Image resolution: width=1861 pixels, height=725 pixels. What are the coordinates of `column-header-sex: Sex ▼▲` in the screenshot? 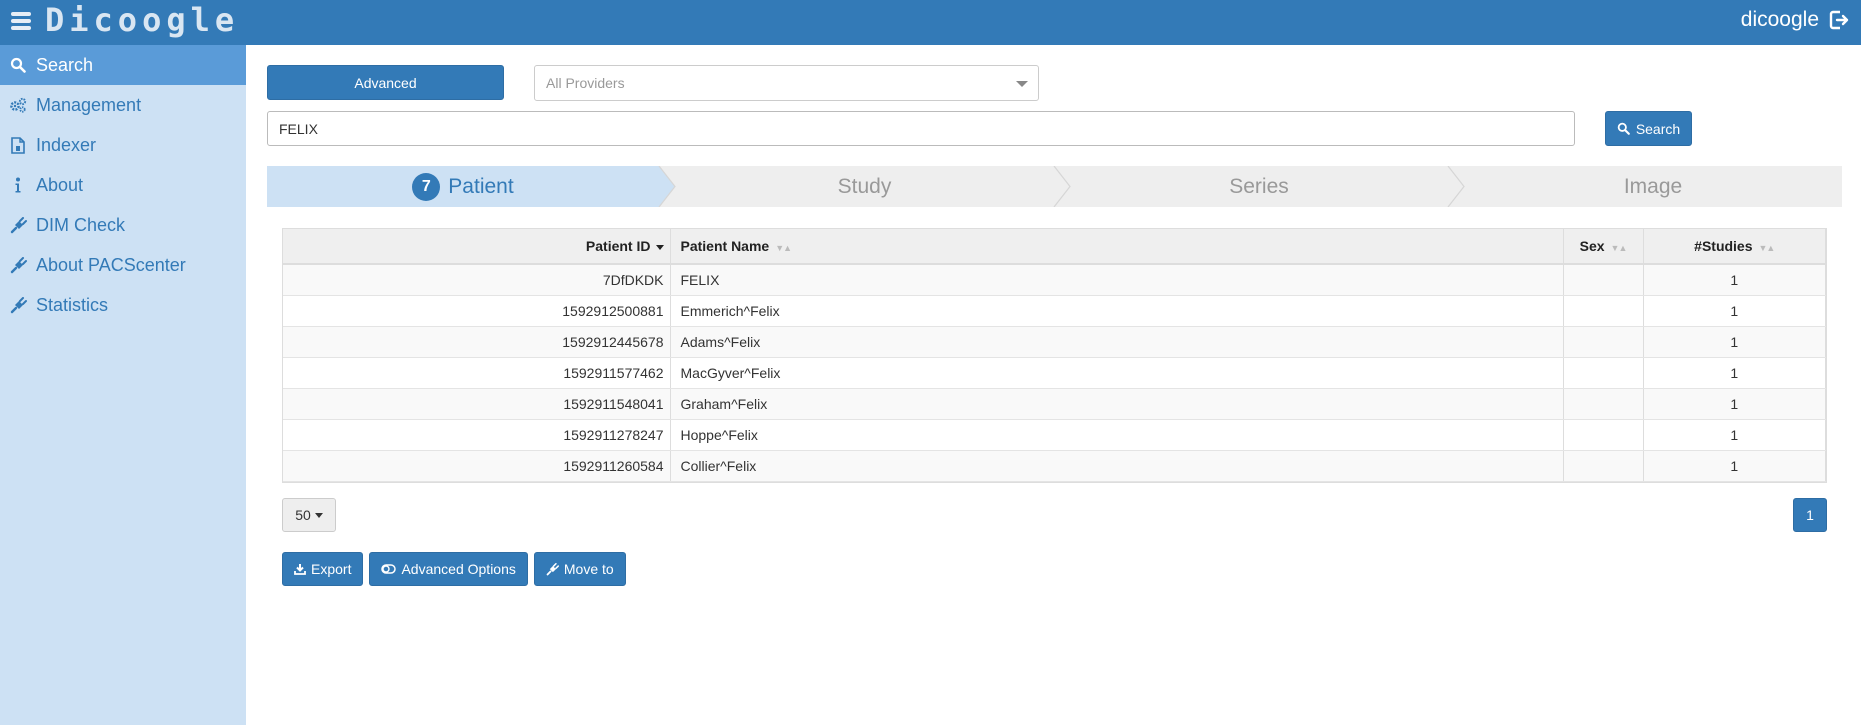 It's located at (1603, 247).